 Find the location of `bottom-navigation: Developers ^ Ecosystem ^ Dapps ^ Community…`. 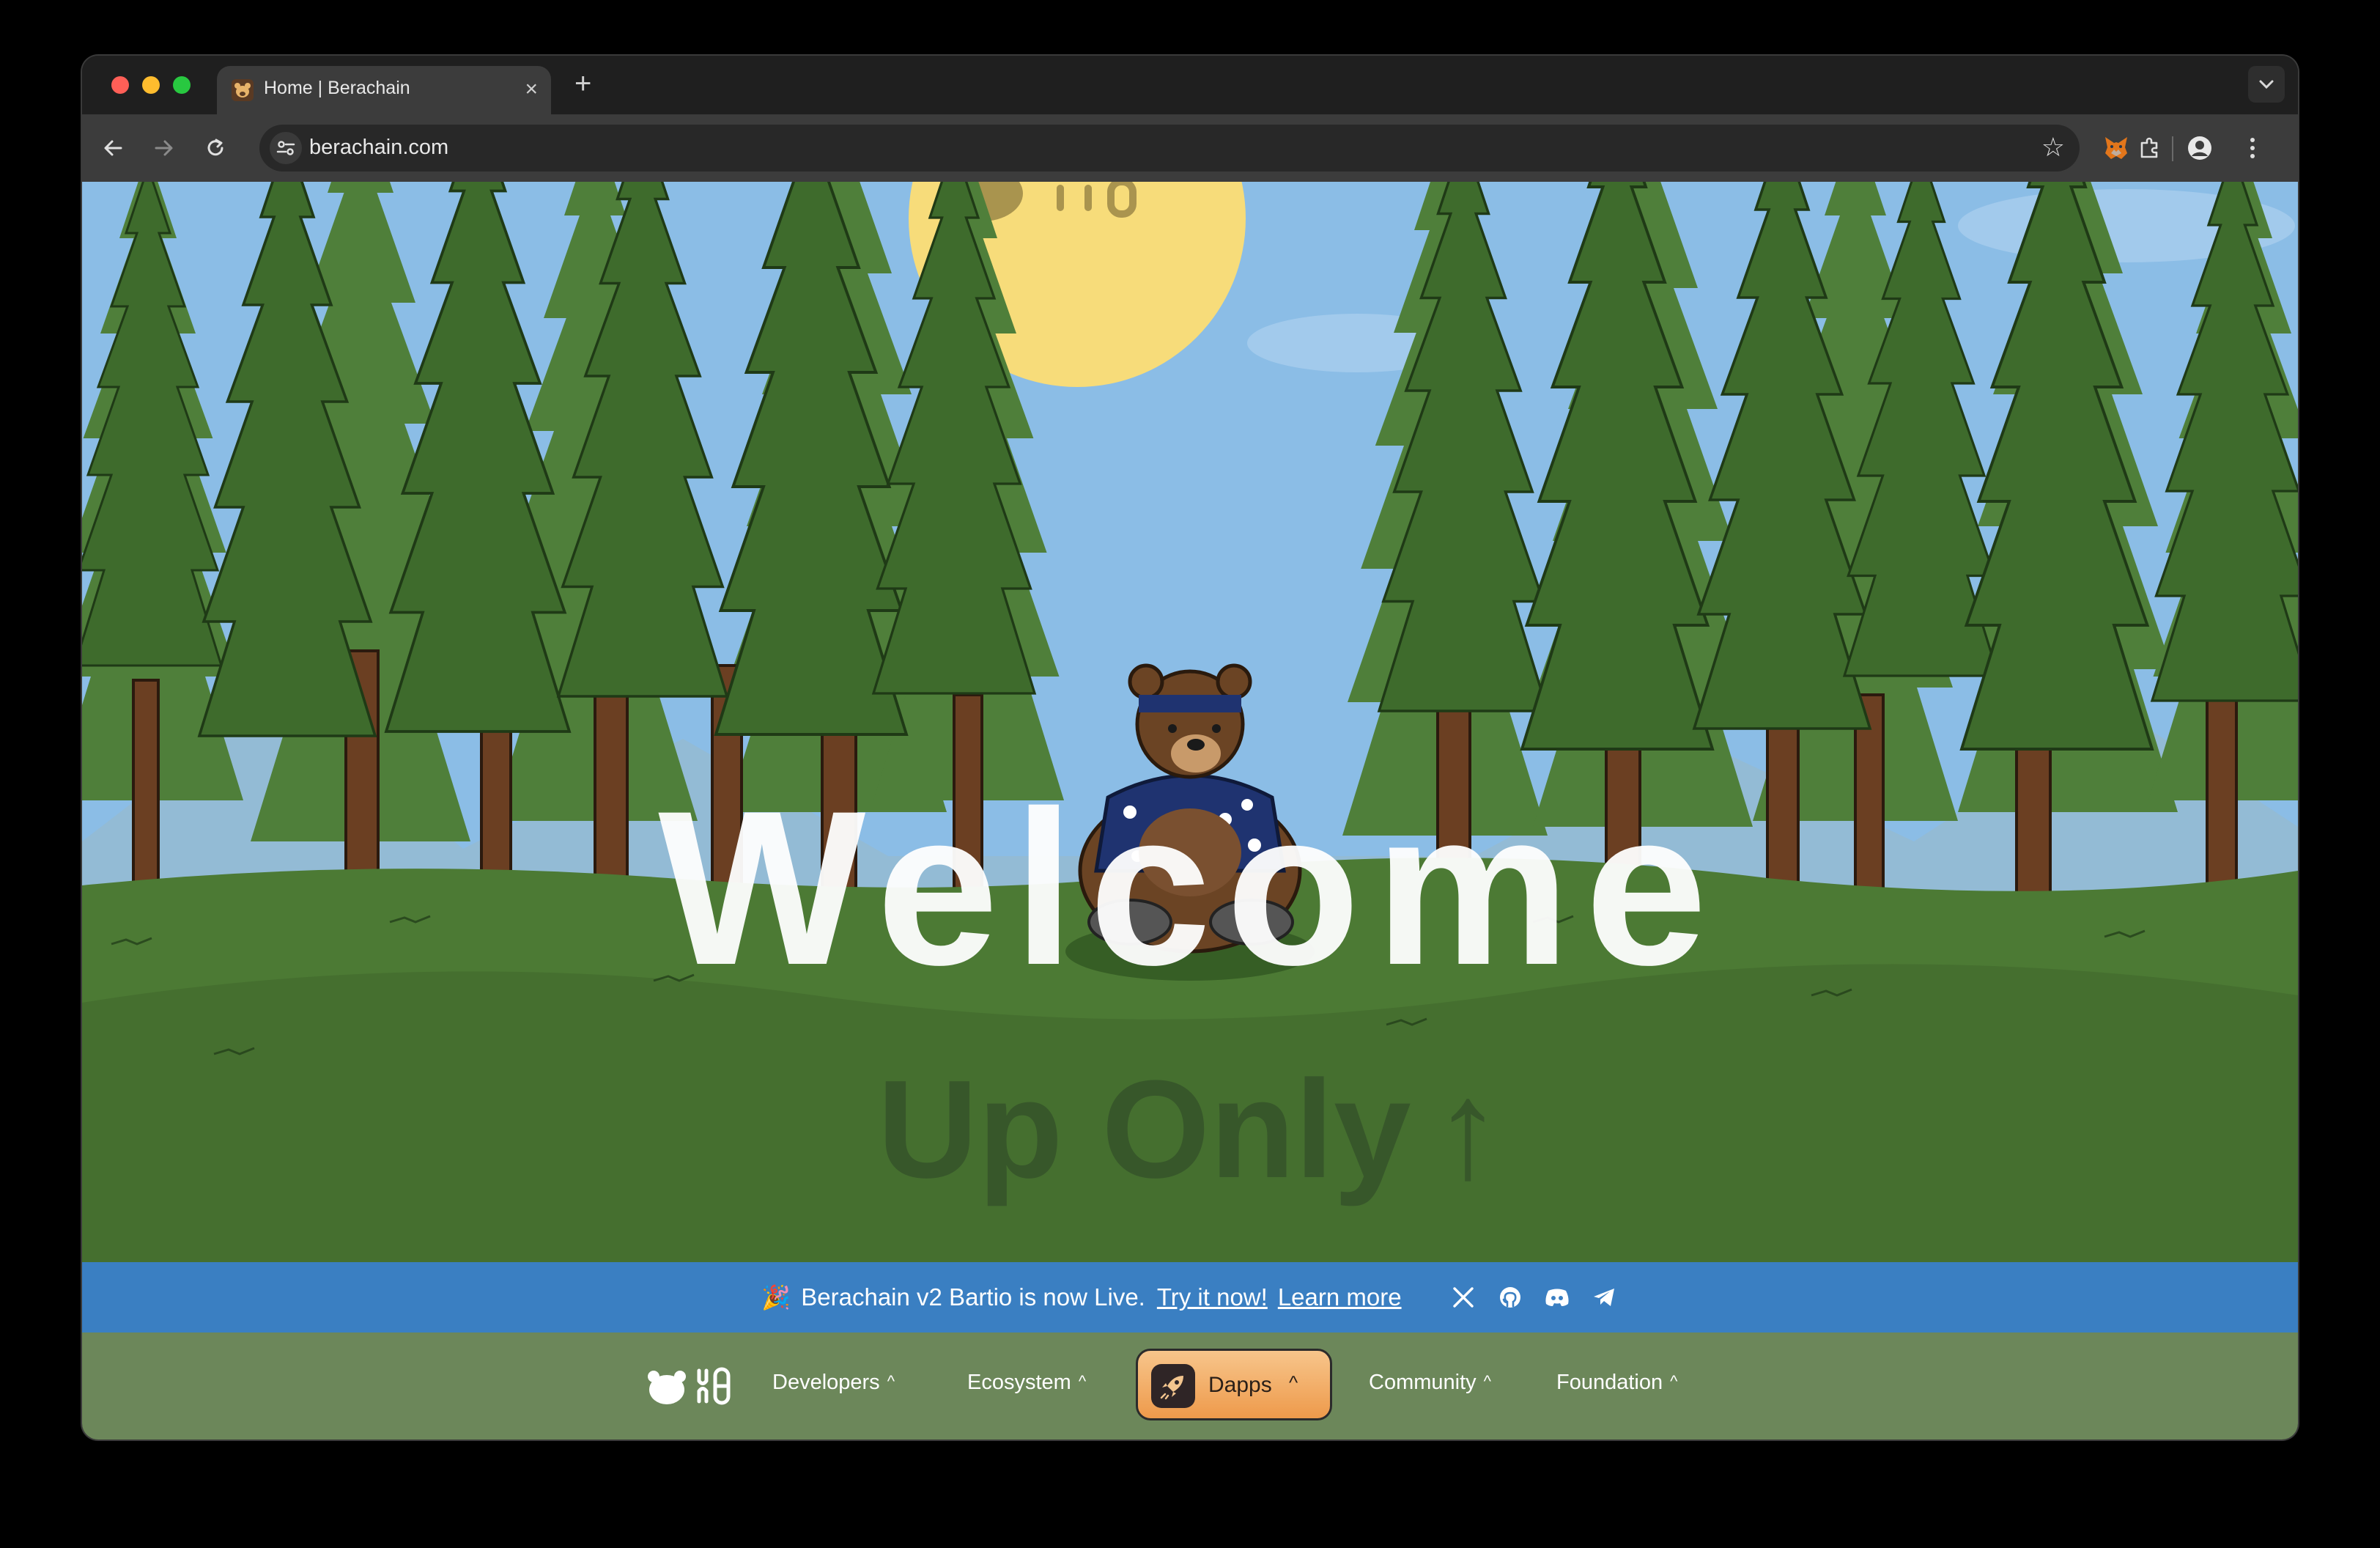

bottom-navigation: Developers ^ Ecosystem ^ Dapps ^ Community… is located at coordinates (1190, 1386).